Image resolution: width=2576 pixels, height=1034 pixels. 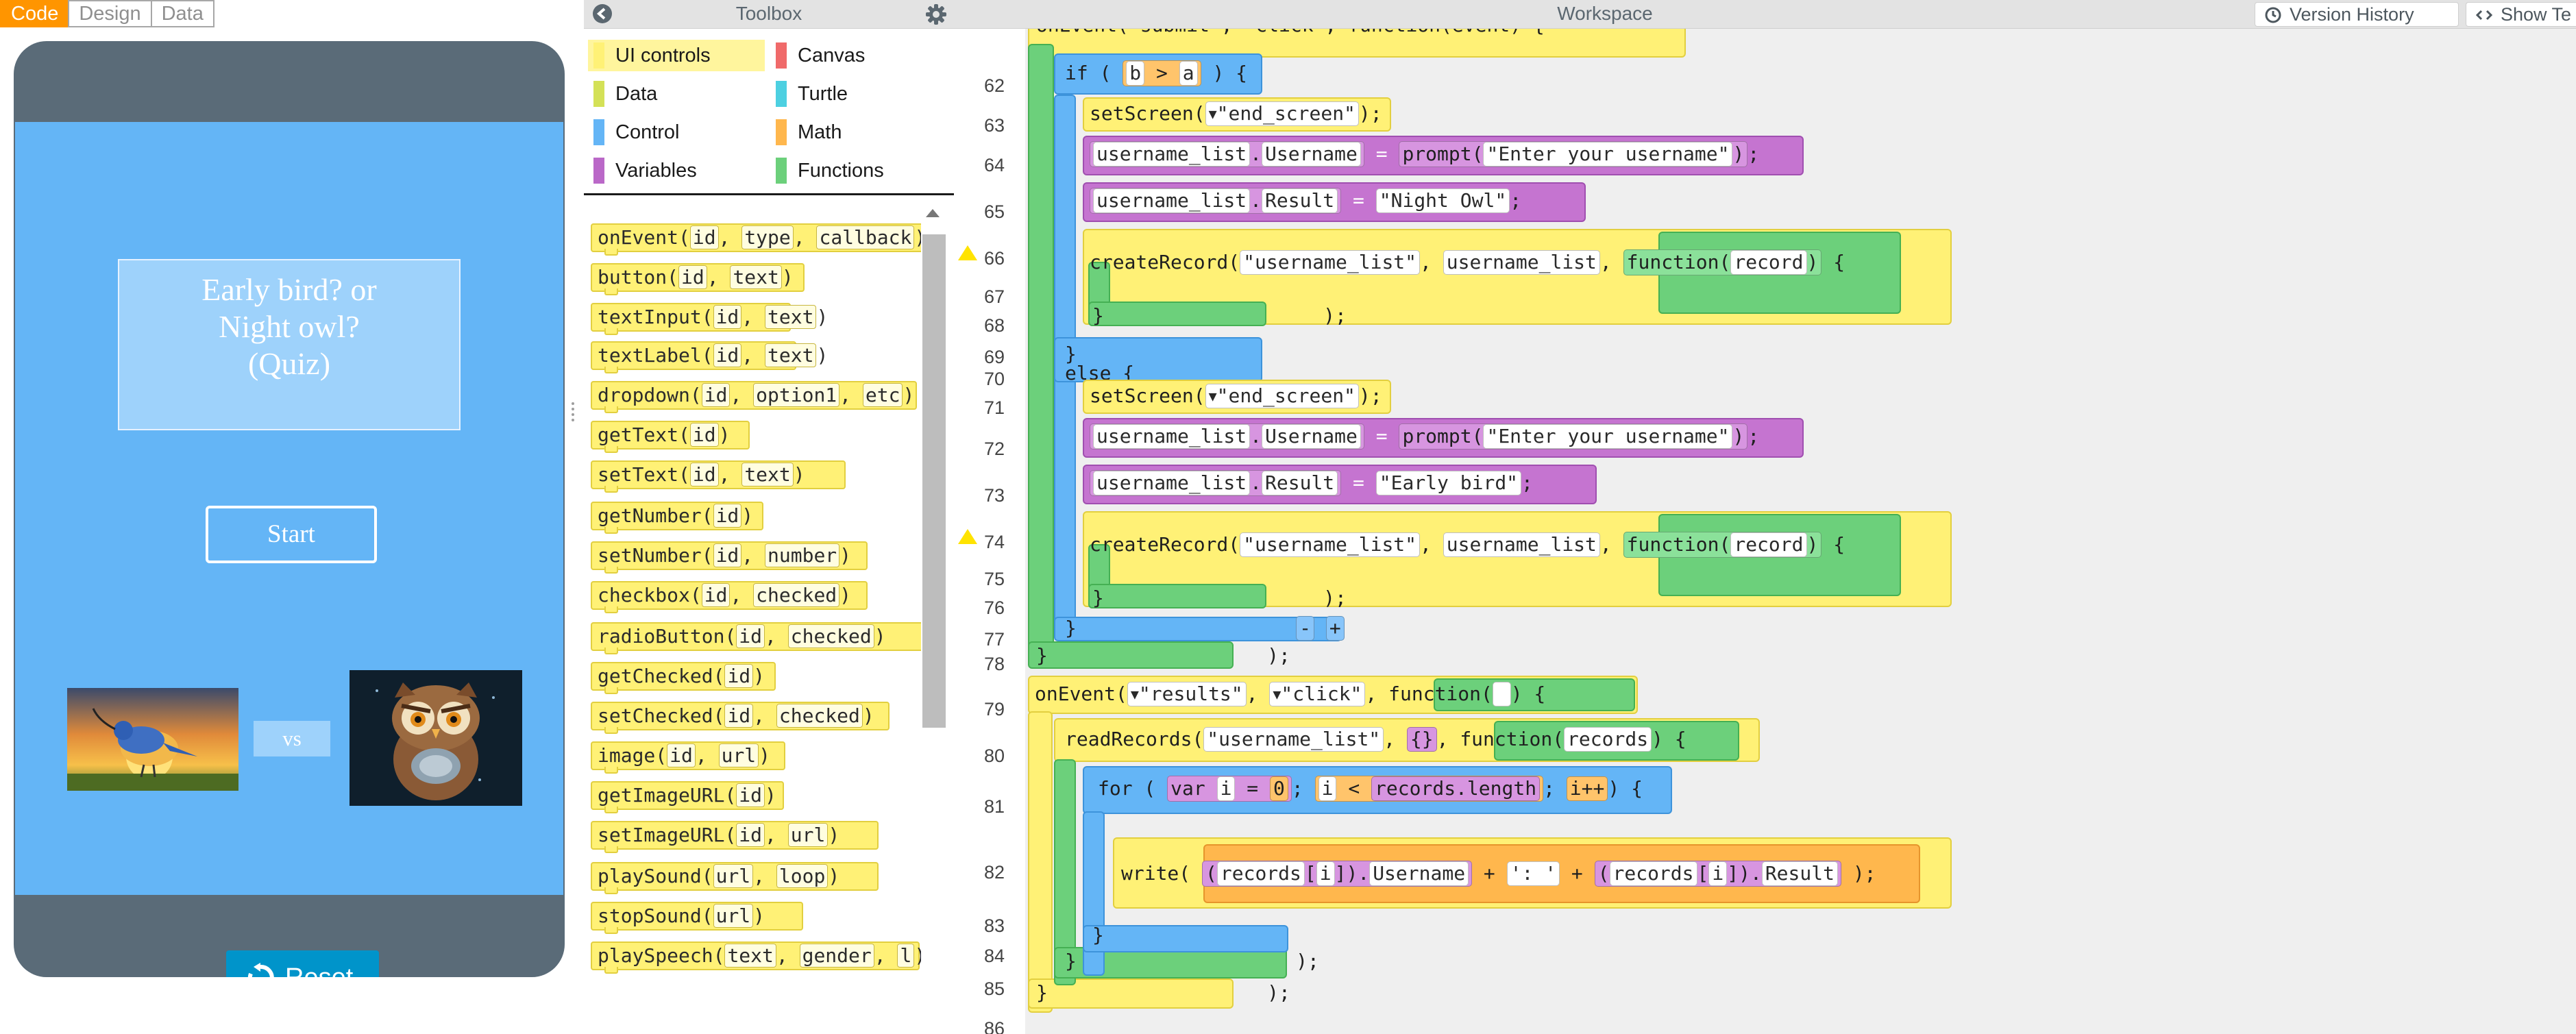 I want to click on palette-scrollbar, so click(x=934, y=620).